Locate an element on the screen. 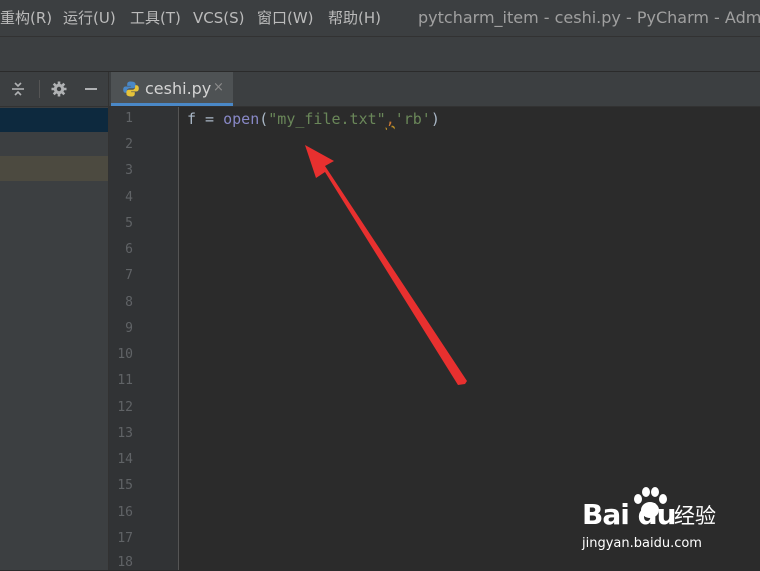  watermark-url: jingyan.baidu.com is located at coordinates (642, 543).